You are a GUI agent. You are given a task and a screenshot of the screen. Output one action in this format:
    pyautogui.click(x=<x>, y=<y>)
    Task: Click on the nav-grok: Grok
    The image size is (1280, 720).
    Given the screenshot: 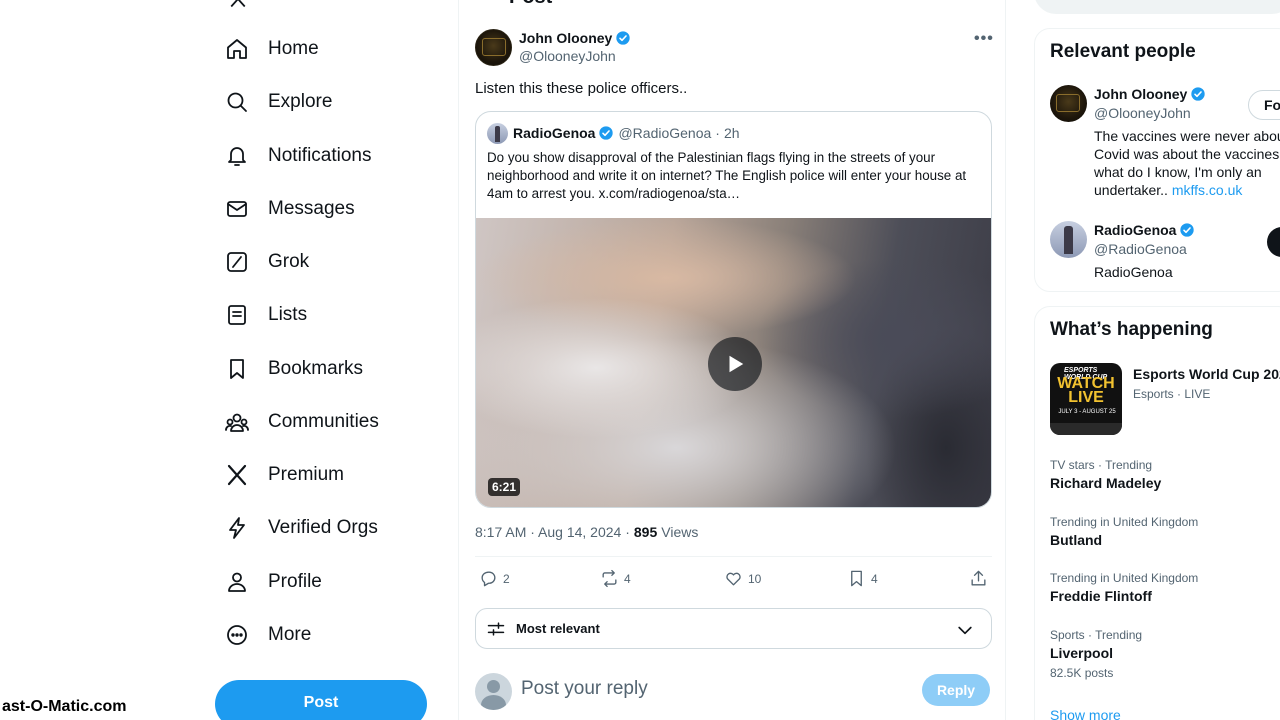 What is the action you would take?
    pyautogui.click(x=265, y=262)
    